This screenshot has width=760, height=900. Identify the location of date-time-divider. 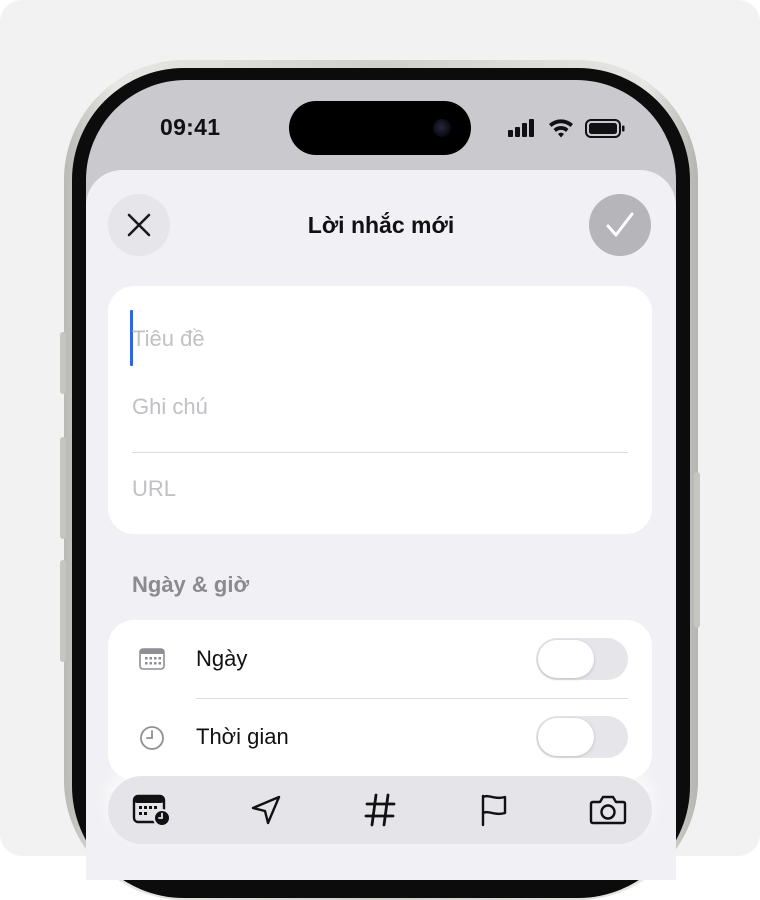
(412, 698).